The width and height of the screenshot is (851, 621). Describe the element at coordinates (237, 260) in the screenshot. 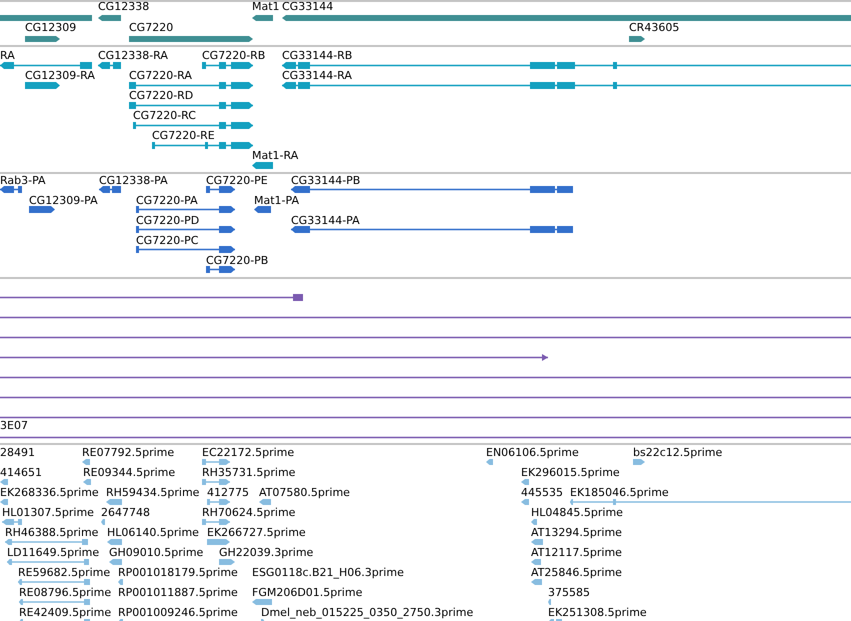

I see `feature-label: CG7220-PB` at that location.